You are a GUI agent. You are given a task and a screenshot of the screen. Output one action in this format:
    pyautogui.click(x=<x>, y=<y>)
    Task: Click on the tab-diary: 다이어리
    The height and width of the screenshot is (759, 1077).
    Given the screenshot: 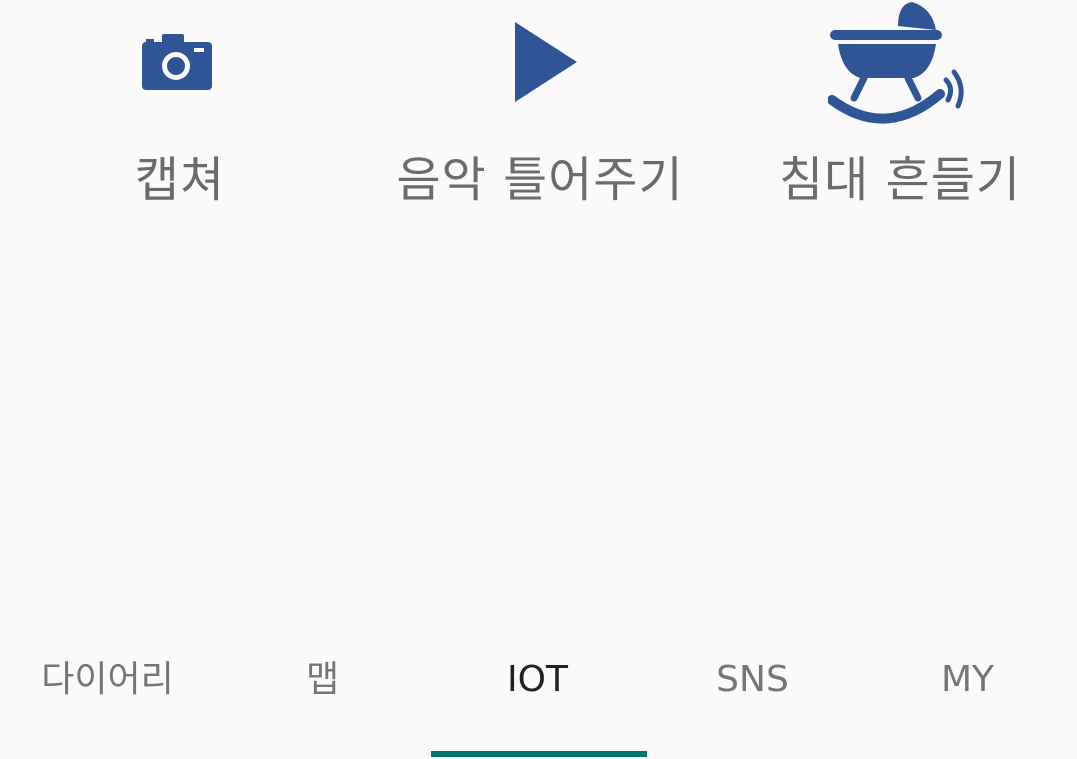 What is the action you would take?
    pyautogui.click(x=107, y=680)
    